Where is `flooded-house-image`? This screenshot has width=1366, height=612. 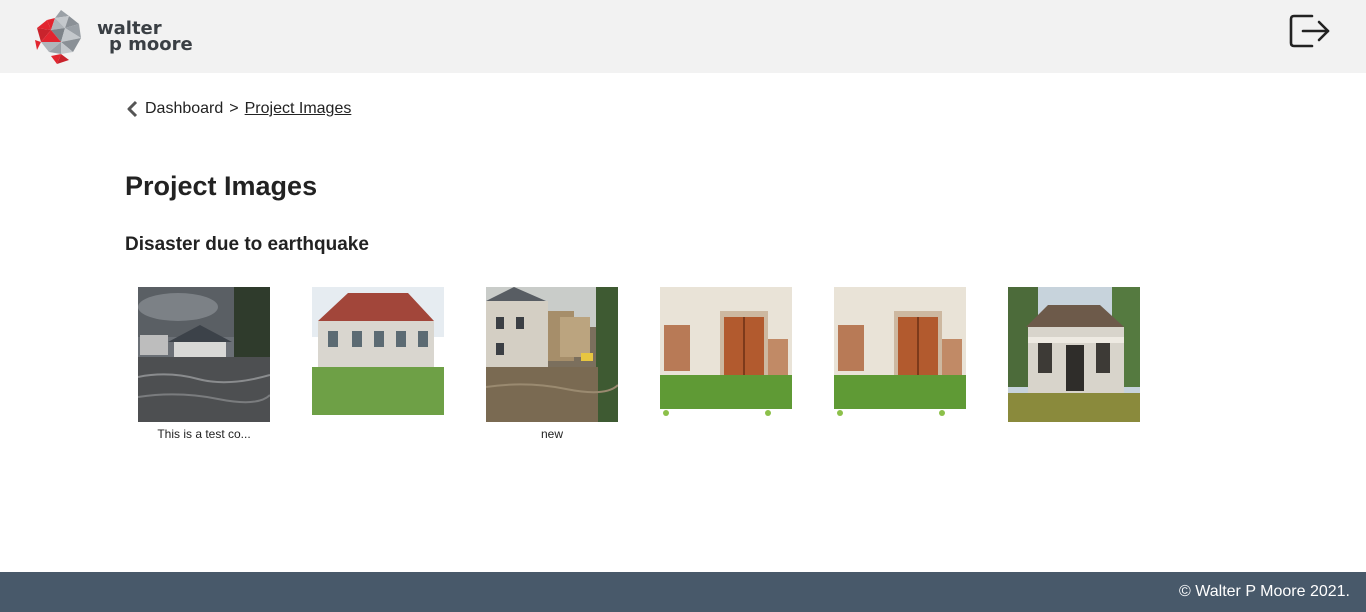
flooded-house-image is located at coordinates (204, 354).